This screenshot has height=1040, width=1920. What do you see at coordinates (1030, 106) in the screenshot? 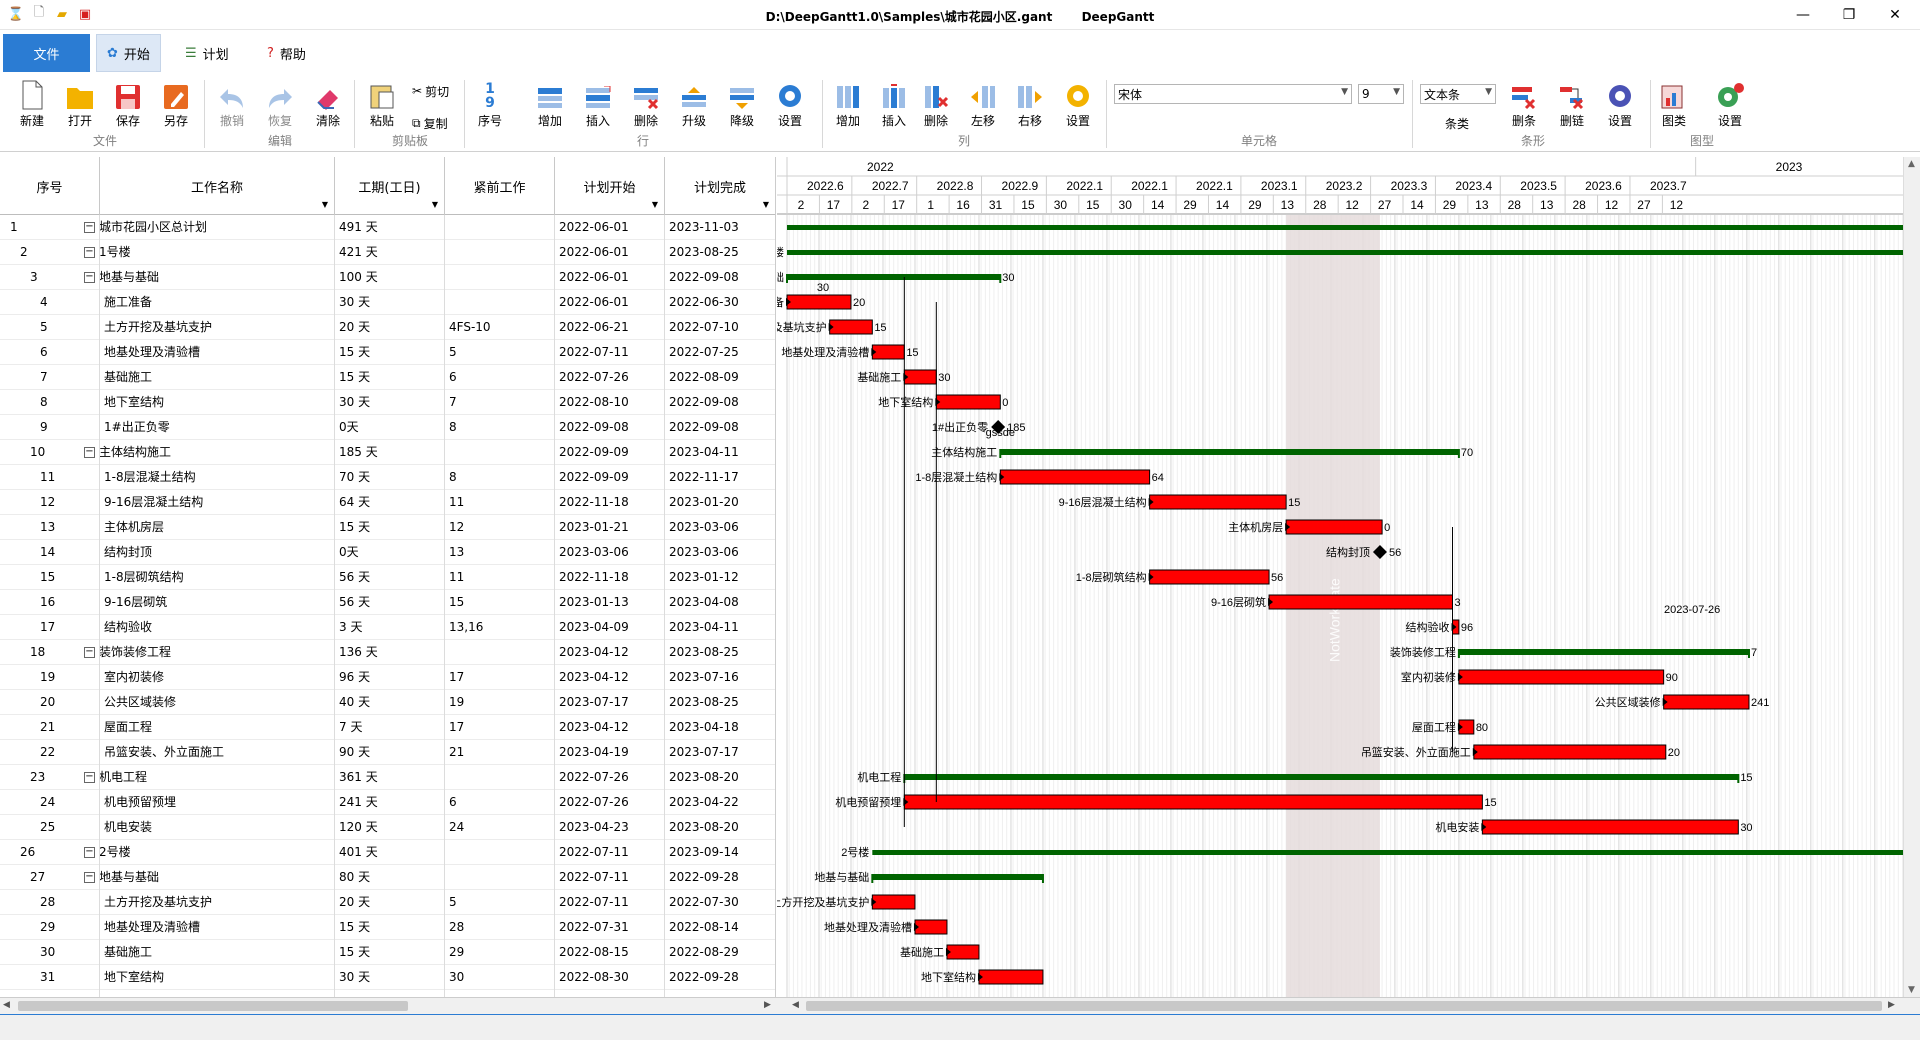
I see `col-right-button: 右移` at bounding box center [1030, 106].